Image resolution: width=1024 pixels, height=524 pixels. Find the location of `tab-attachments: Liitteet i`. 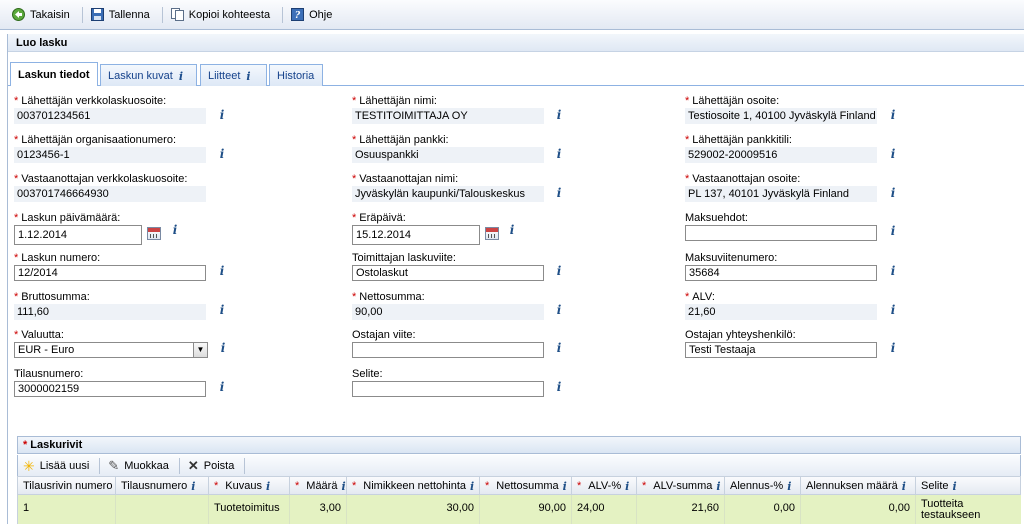

tab-attachments: Liitteet i is located at coordinates (233, 75).